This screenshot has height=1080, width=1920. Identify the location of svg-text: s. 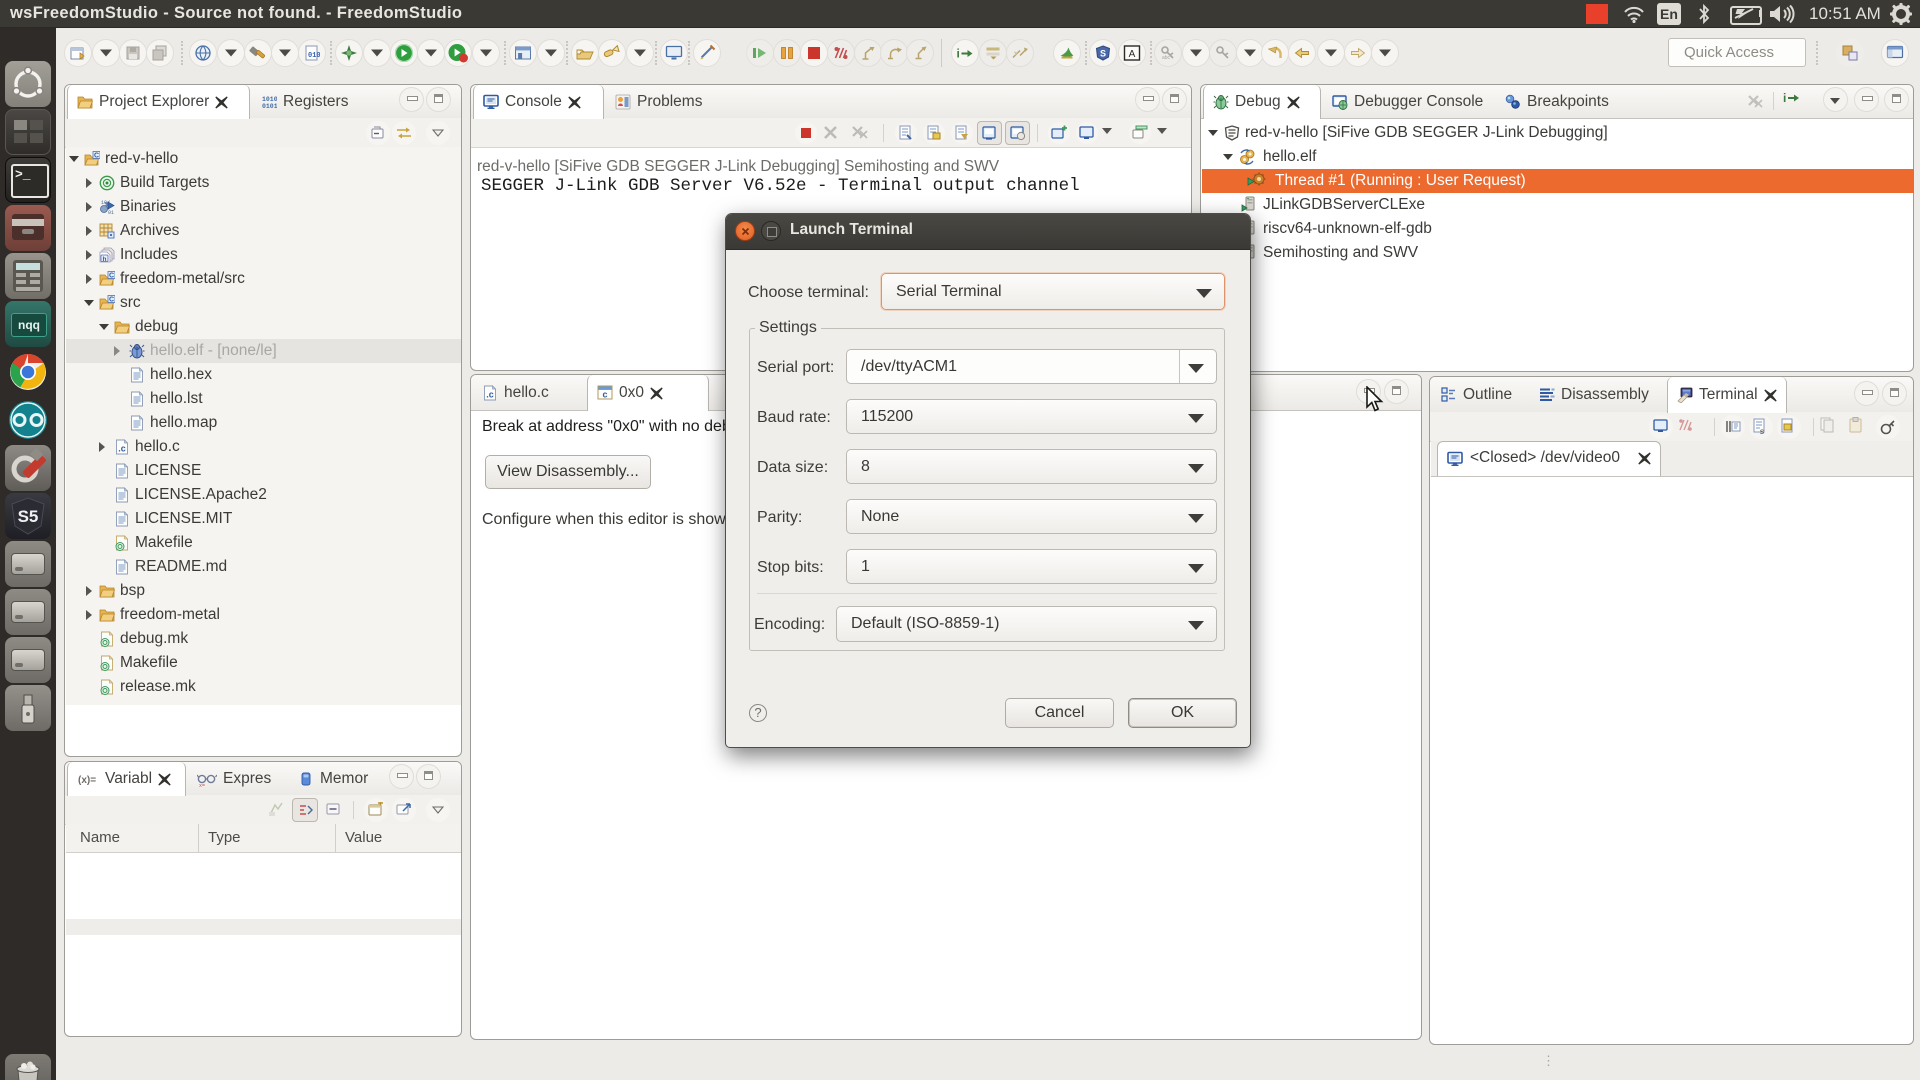
(1762, 431).